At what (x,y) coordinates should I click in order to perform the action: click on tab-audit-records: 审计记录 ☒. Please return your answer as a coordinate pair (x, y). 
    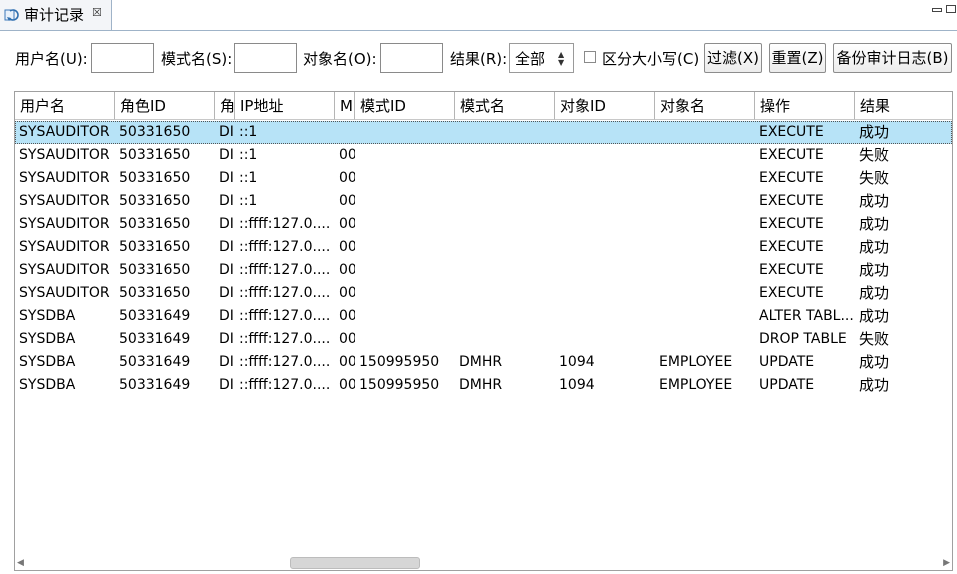
    Looking at the image, I should click on (56, 15).